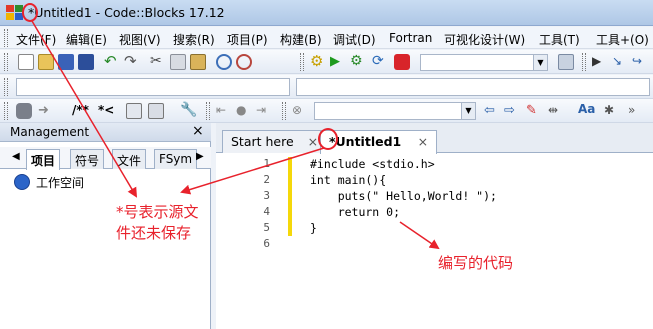 This screenshot has height=329, width=653. I want to click on code-line: #include <stdio.h>, so click(372, 164).